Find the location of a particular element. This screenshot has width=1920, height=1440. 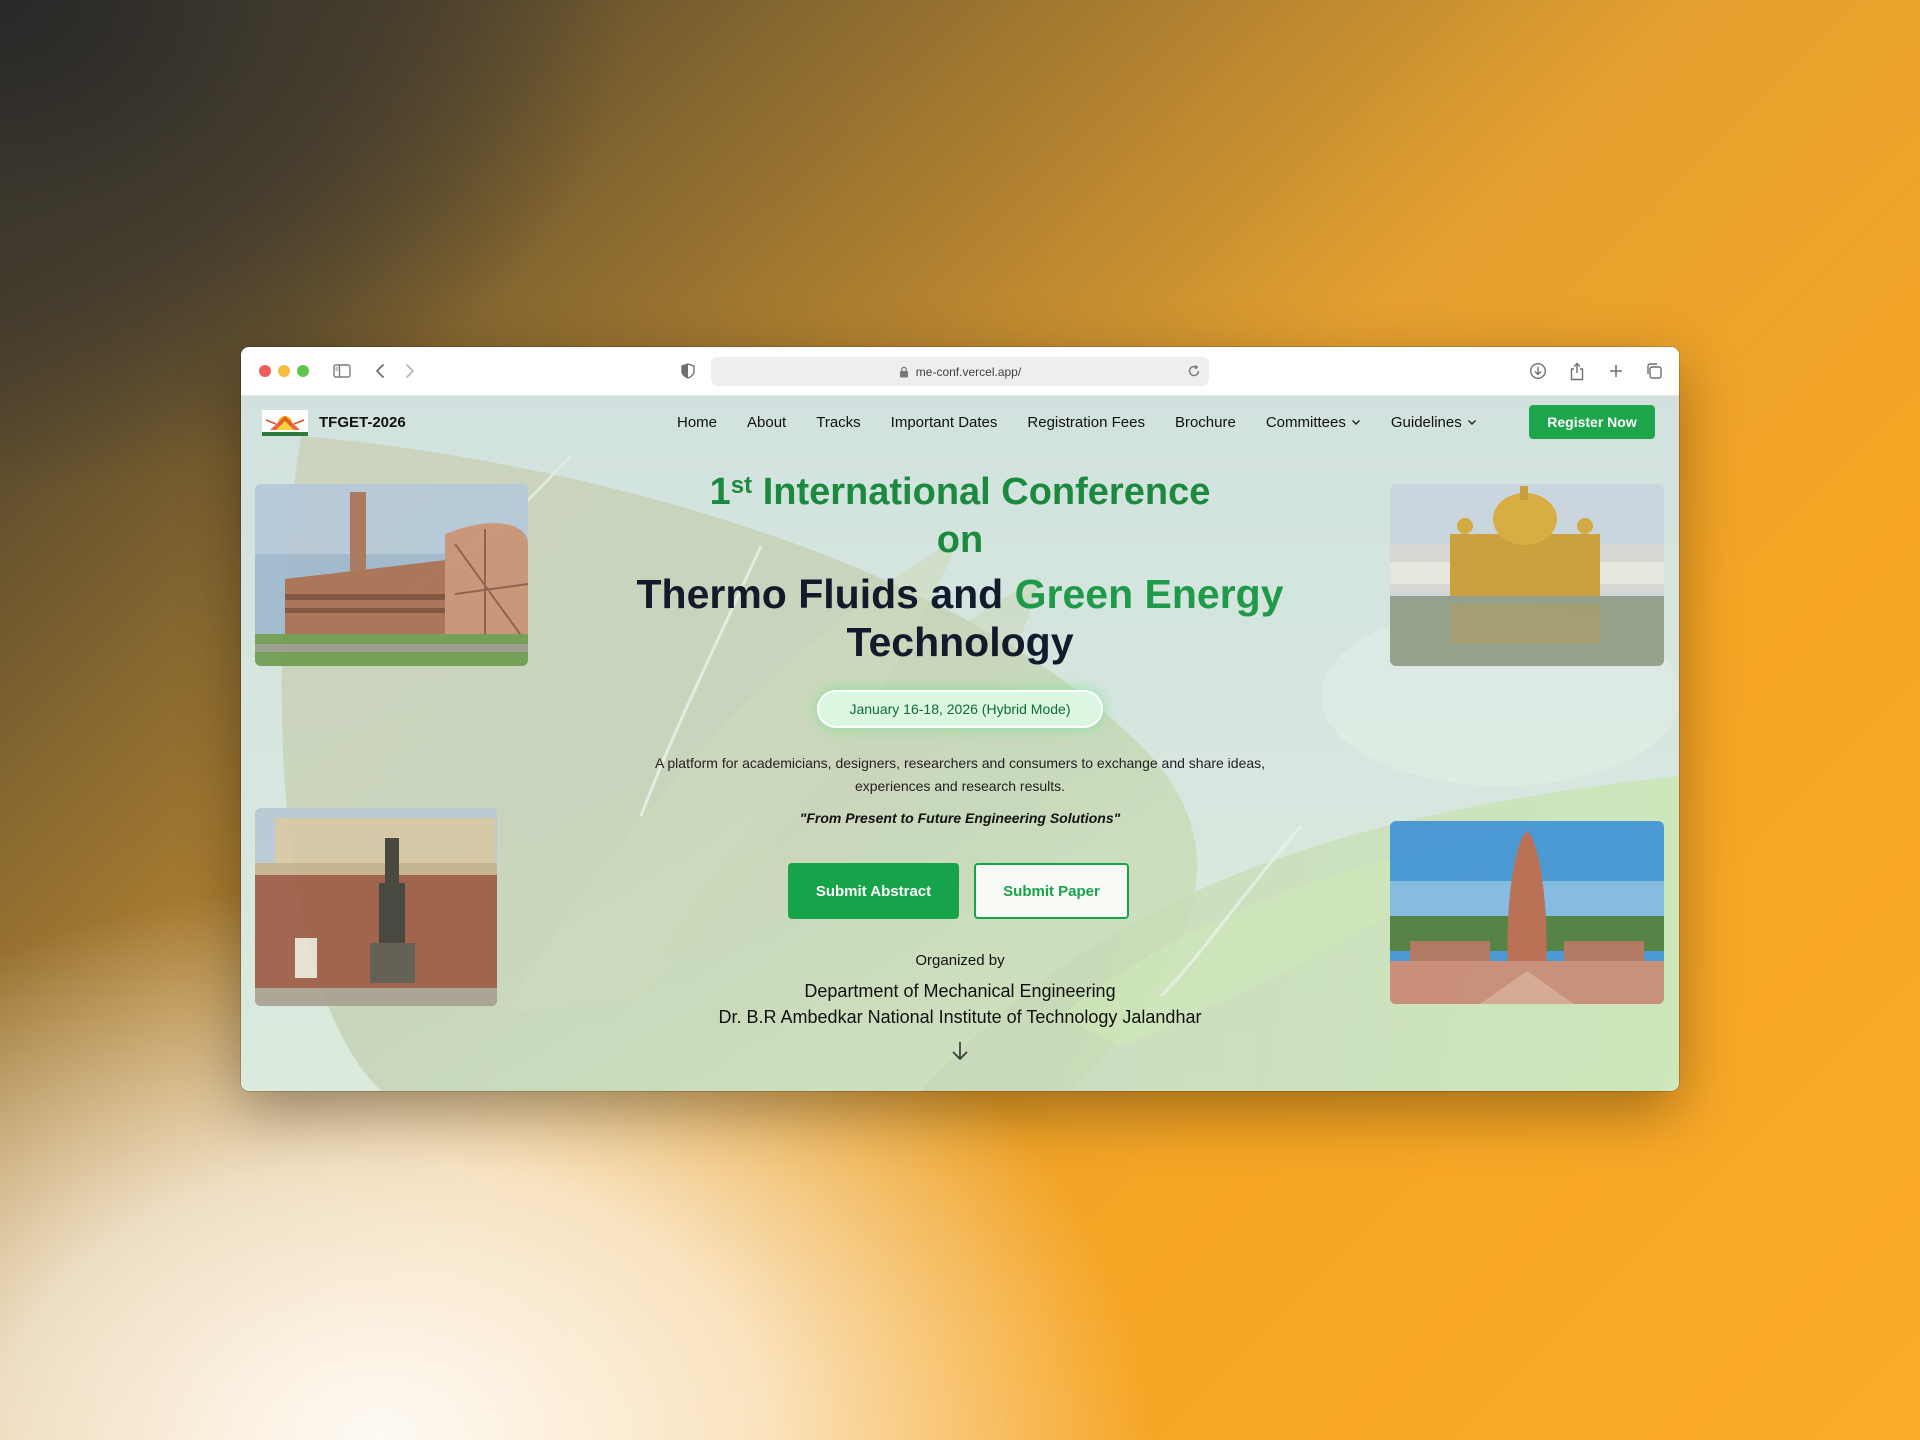

back-arrow-icon is located at coordinates (380, 371).